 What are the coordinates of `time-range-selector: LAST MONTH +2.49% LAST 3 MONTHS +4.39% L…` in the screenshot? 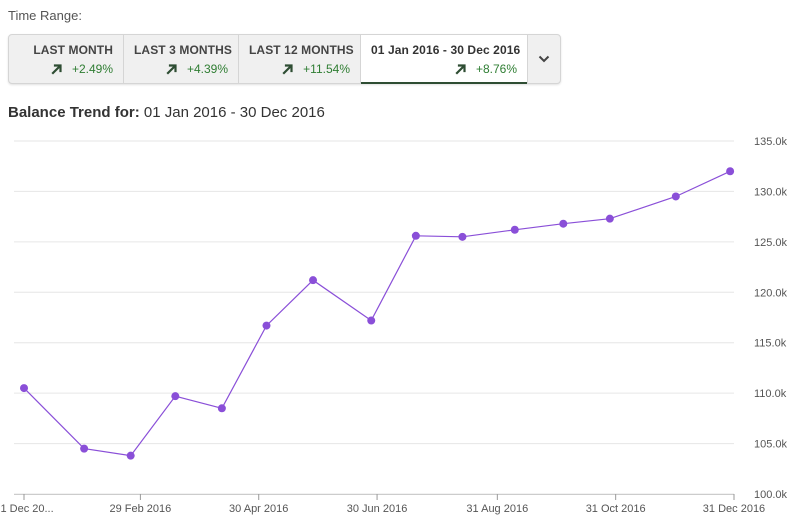 It's located at (284, 59).